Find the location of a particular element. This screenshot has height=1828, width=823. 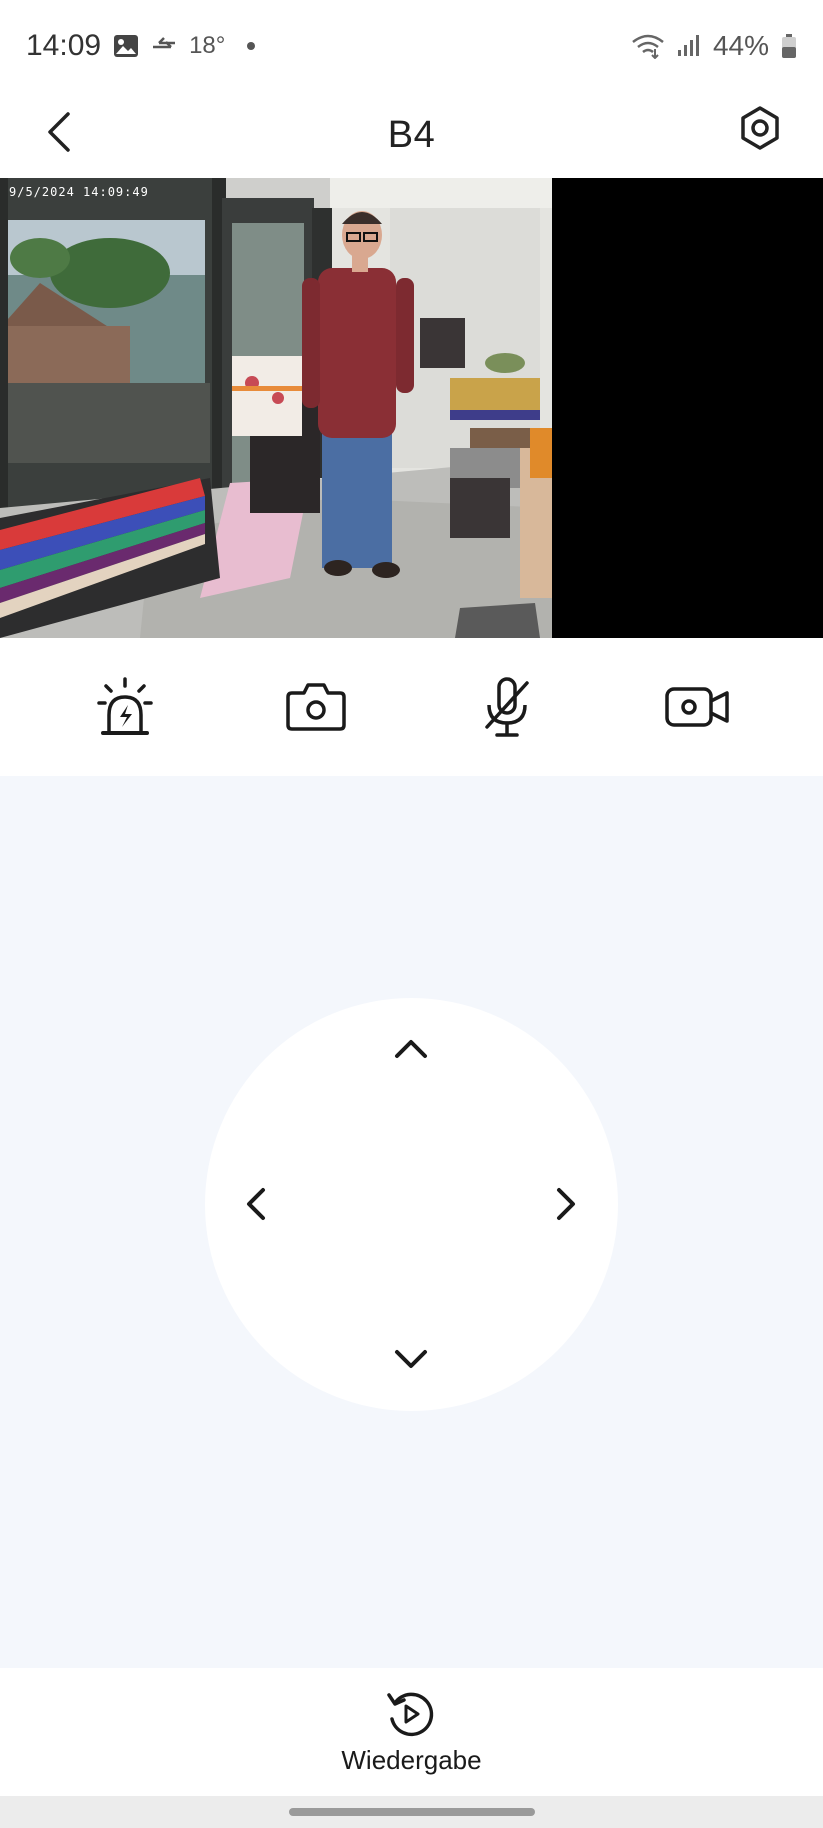

status-right: 44% is located at coordinates (714, 46).